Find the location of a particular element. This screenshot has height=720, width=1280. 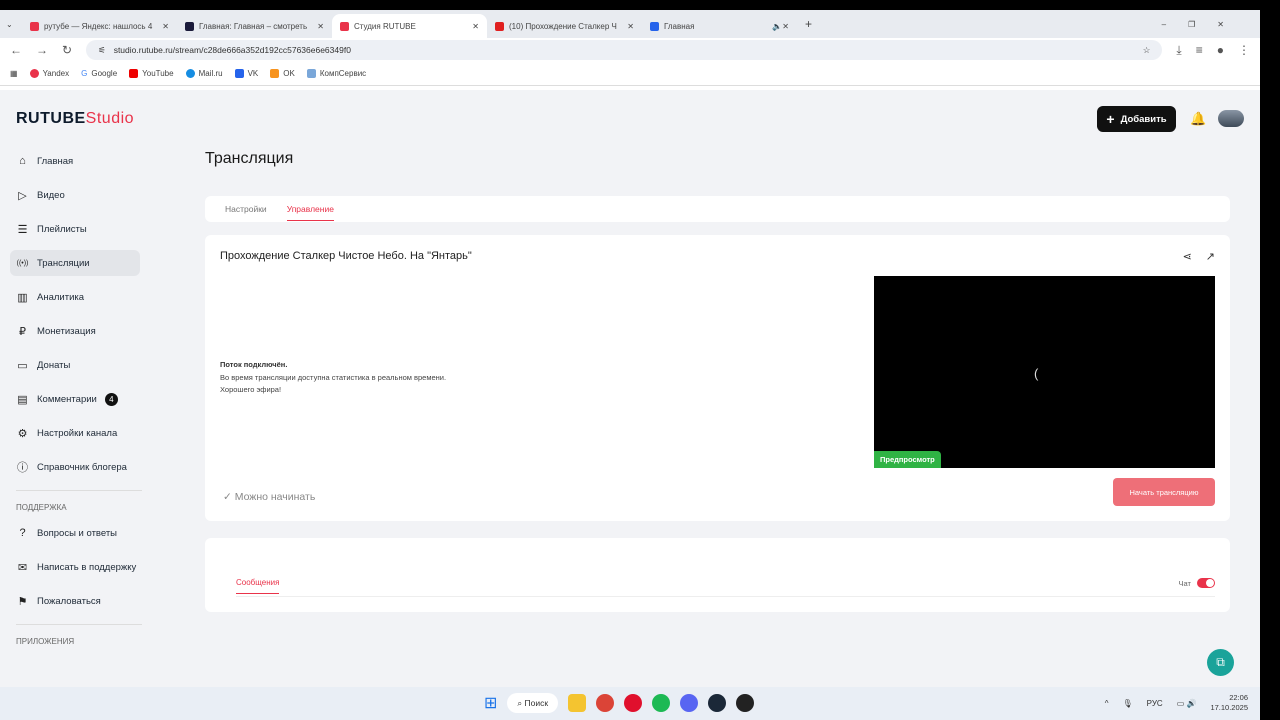

sidebar-item-channel-settings: ⚙ Настройки канала is located at coordinates (75, 433).